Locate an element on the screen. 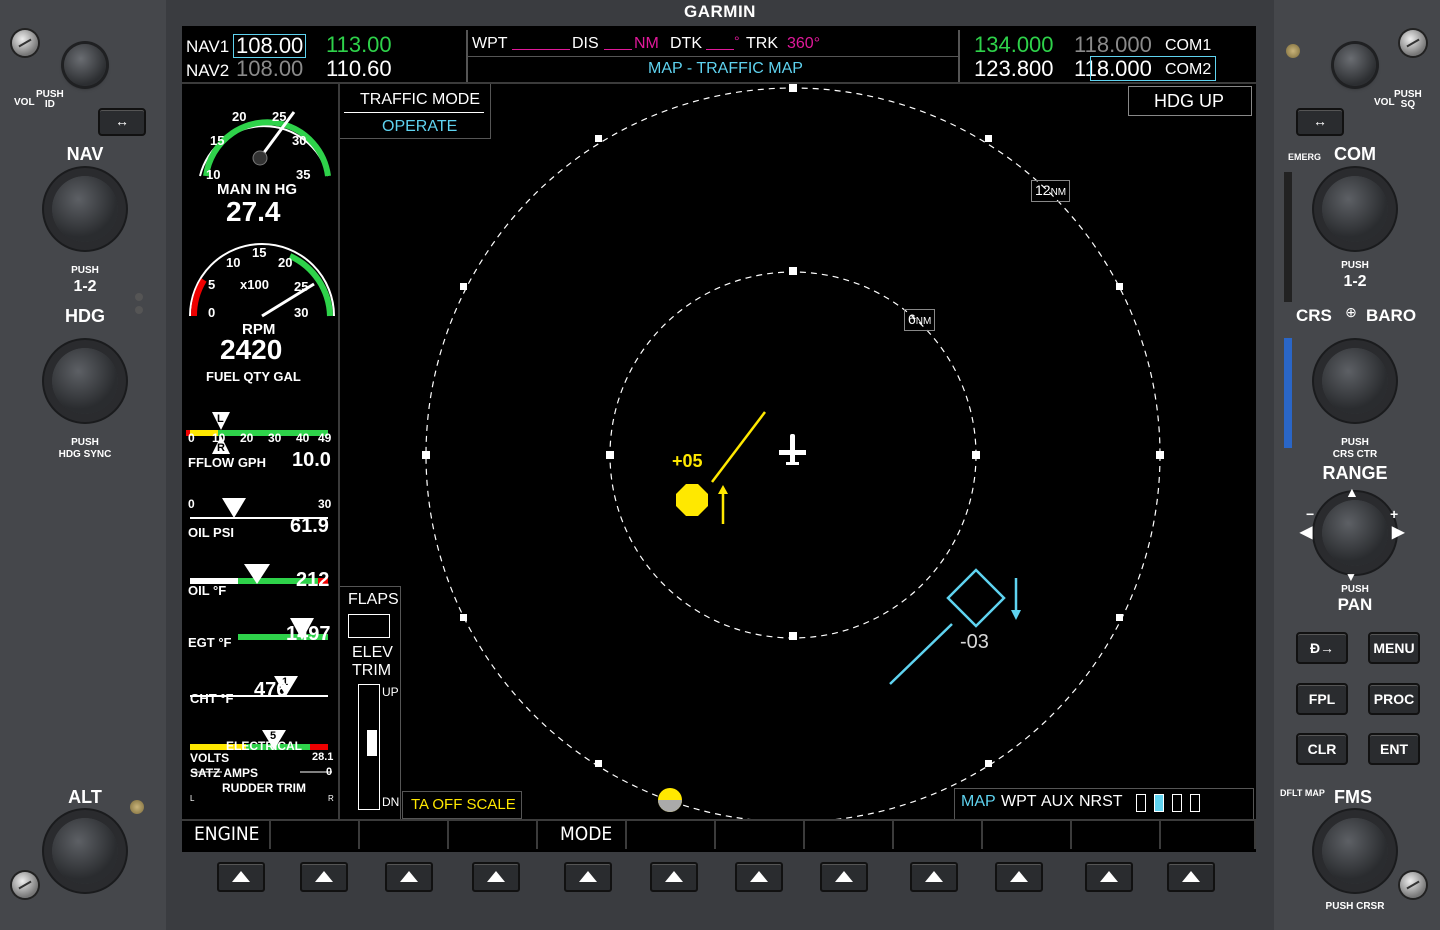  rpm-tick-0: 0 is located at coordinates (212, 312).